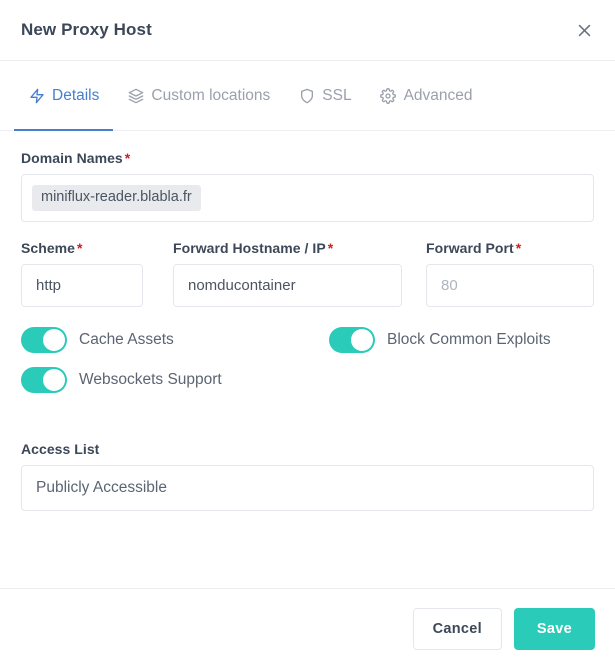 The width and height of the screenshot is (615, 668). I want to click on scheme-label-text: Scheme, so click(48, 248).